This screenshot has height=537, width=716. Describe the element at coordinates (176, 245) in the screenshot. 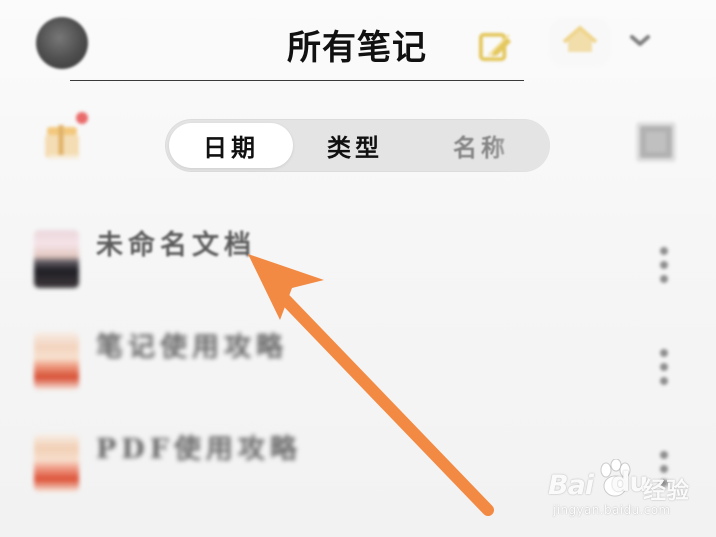

I see `note-title: 未命名文档` at that location.